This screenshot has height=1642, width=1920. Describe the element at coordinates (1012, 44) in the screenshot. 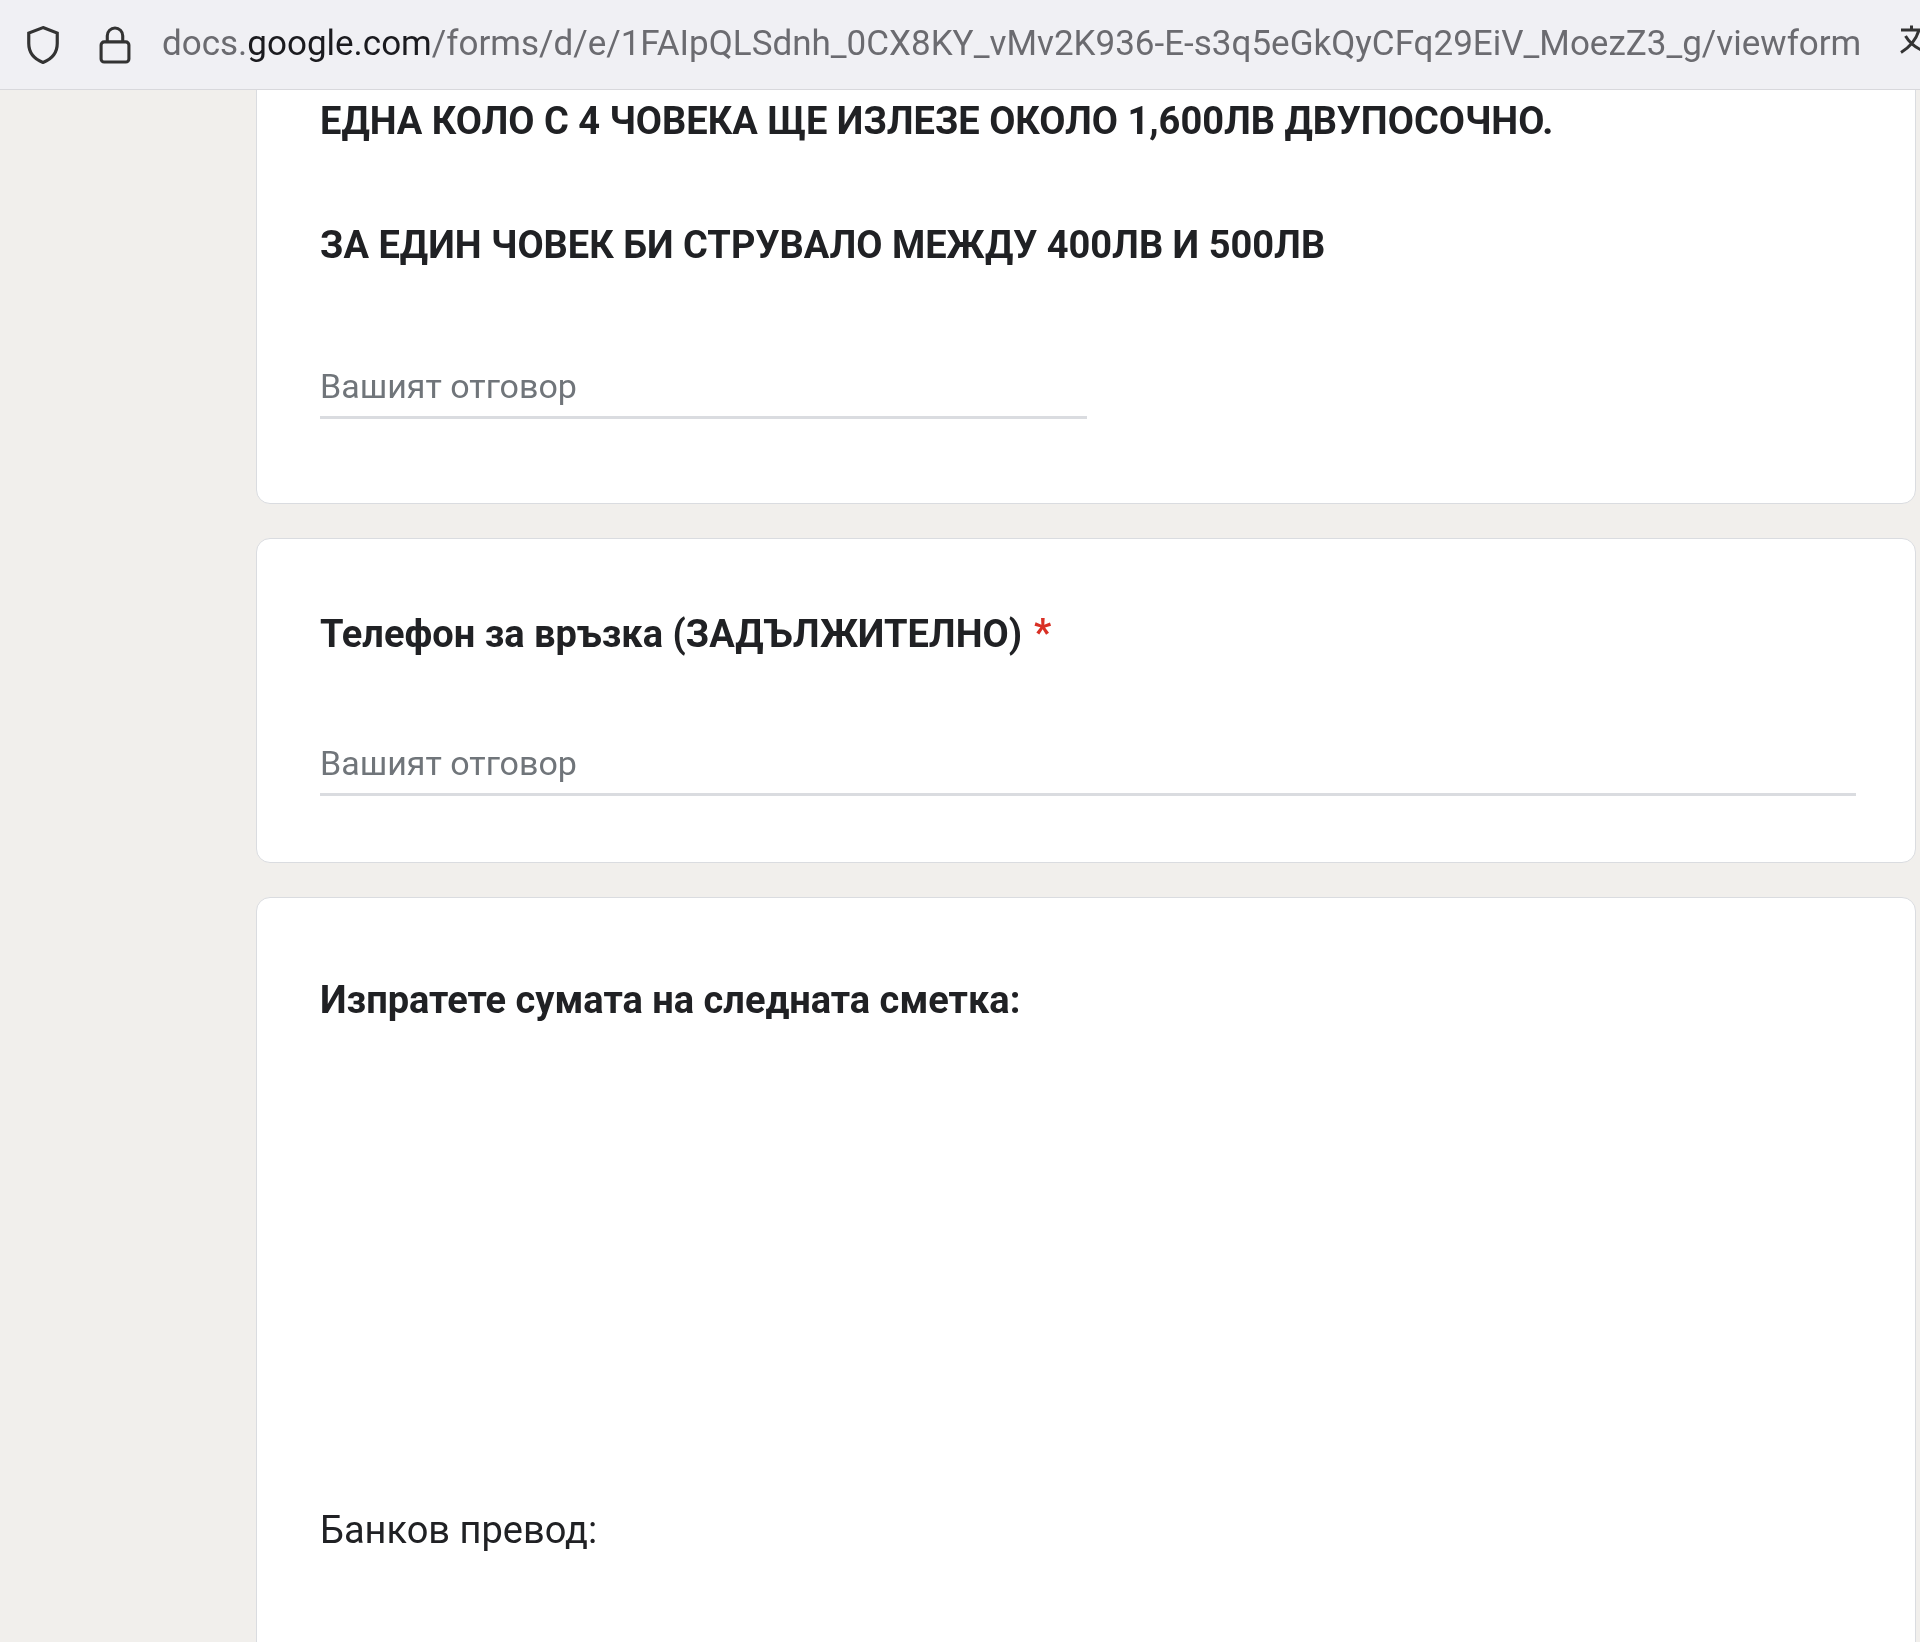

I see `url-text: docs.google.com/forms/d/e/1FAIpQLSdnh_0CX8KY_vMv2K936-E-s3q5eGkQyCFq29EiV_MoezZ3_g/viewform` at that location.